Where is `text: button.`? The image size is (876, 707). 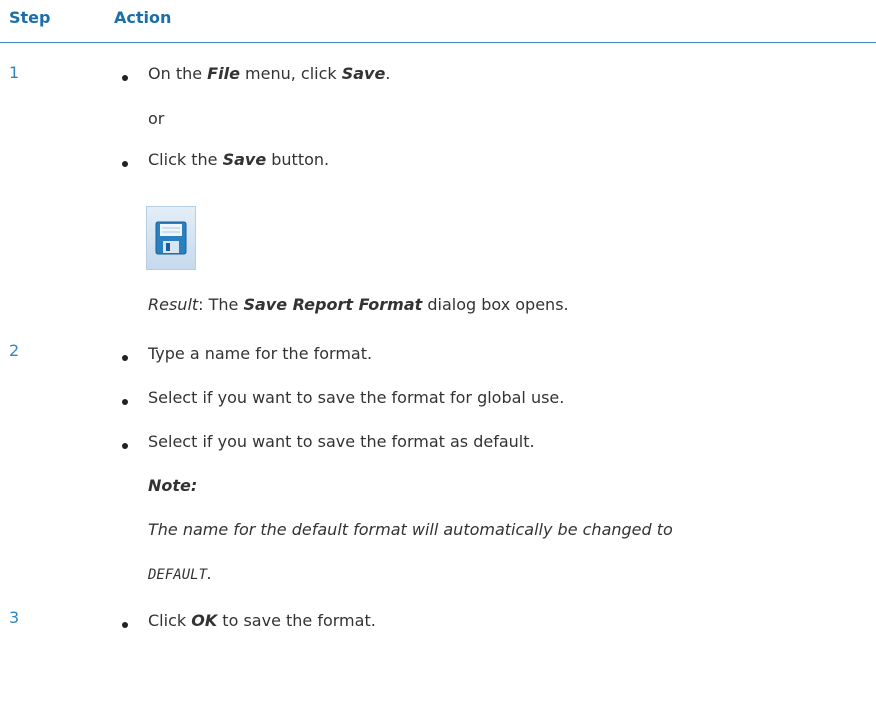
text: button. is located at coordinates (298, 159).